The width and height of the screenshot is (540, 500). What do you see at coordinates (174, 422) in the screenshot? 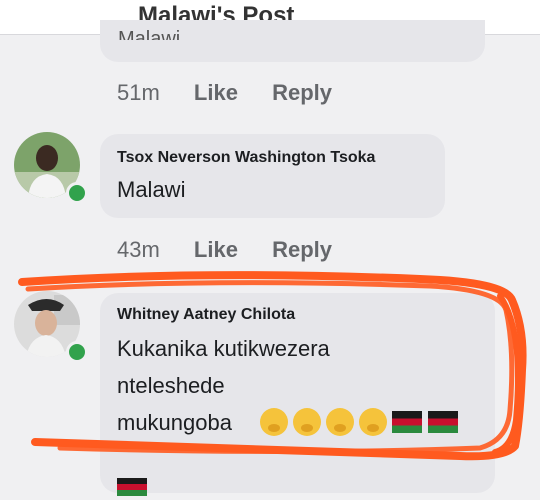
I see `comment-text-line: mukungoba` at bounding box center [174, 422].